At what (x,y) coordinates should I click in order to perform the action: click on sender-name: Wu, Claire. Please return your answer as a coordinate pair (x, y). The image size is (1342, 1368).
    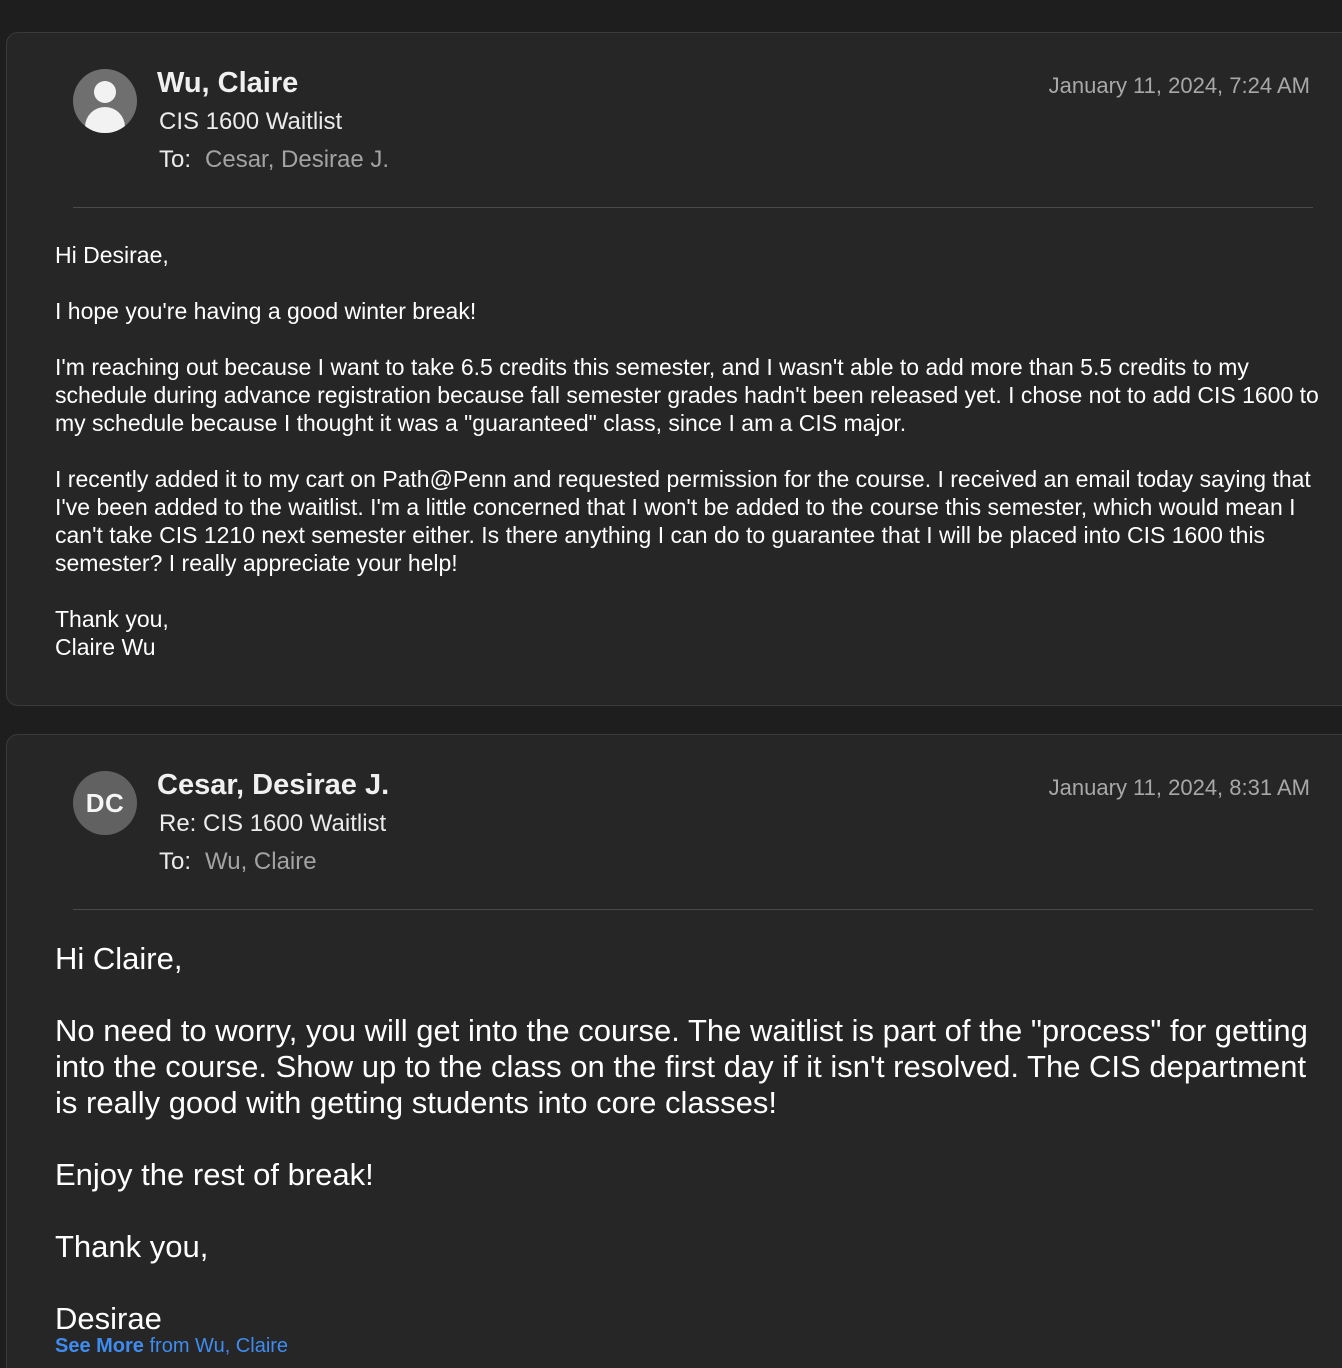
    Looking at the image, I should click on (227, 83).